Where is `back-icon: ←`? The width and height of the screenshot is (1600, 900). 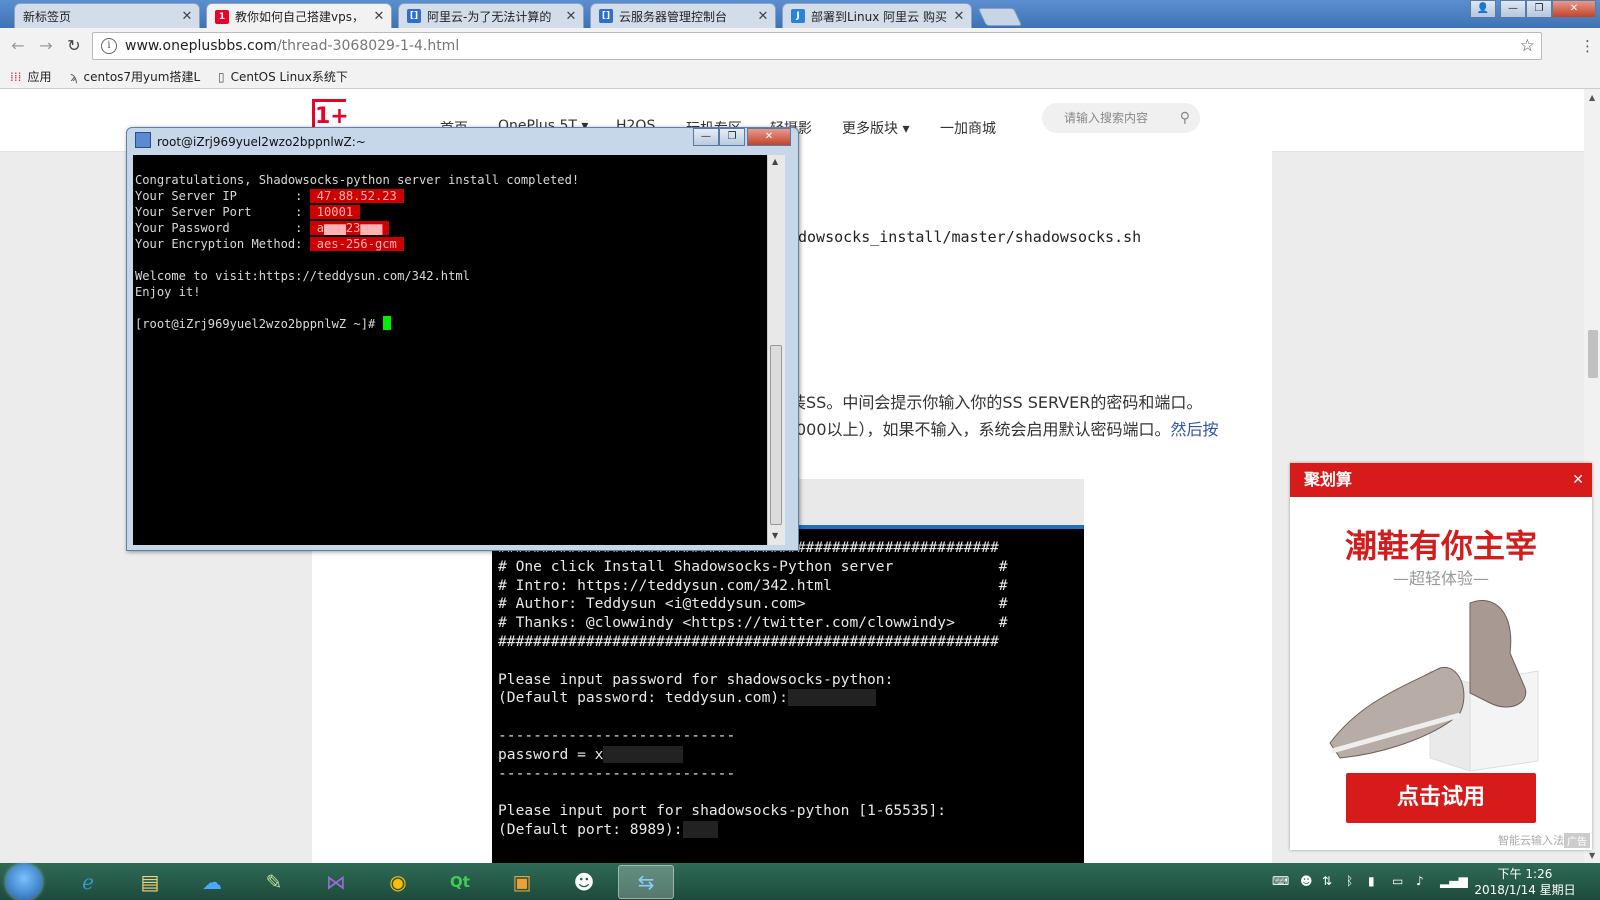 back-icon: ← is located at coordinates (18, 46).